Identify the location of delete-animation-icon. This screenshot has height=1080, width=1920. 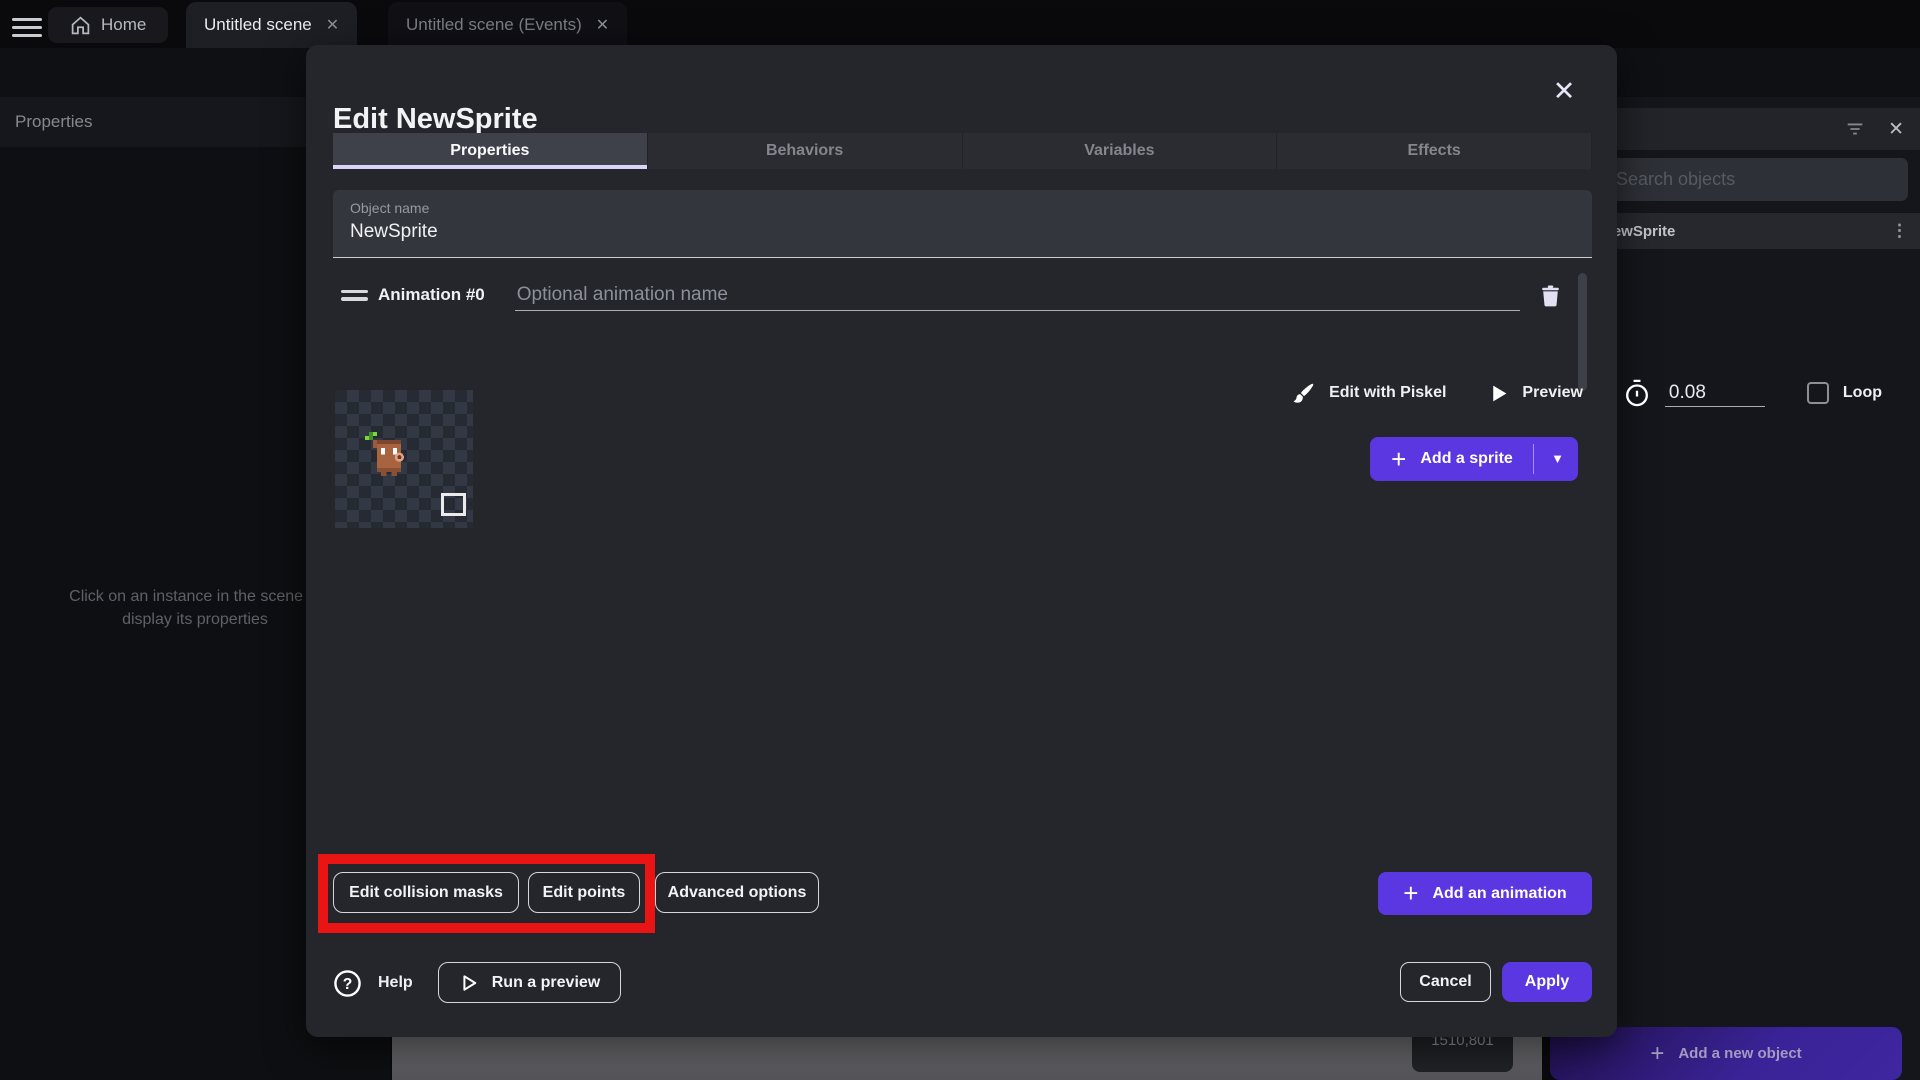
(1550, 295).